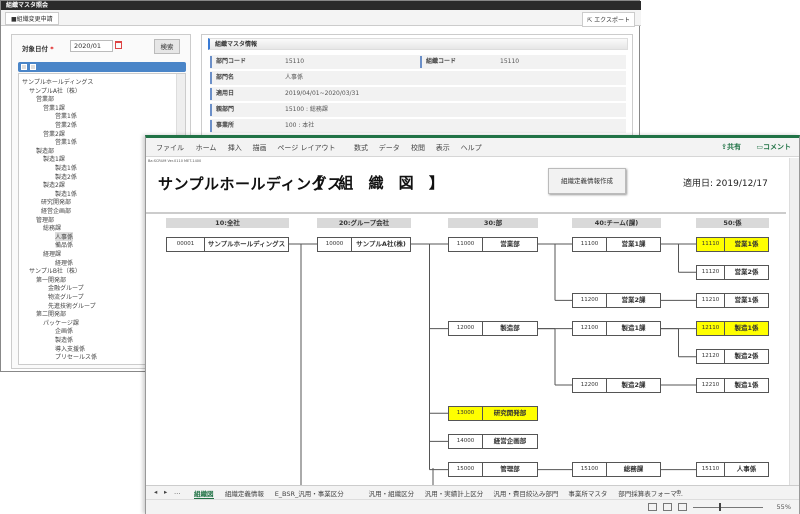 The width and height of the screenshot is (800, 514). Describe the element at coordinates (633, 243) in the screenshot. I see `node-name: 営業1課` at that location.